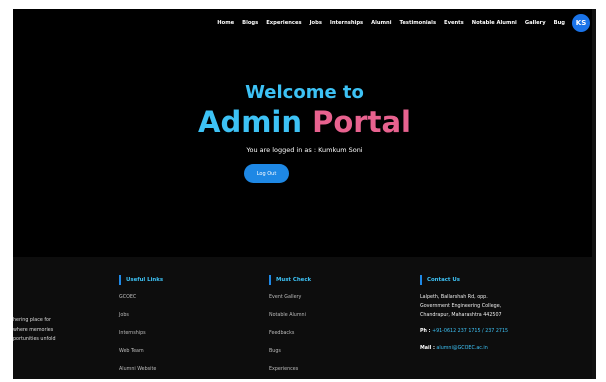 The height and width of the screenshot is (382, 606). Describe the element at coordinates (290, 372) in the screenshot. I see `link-experiences: Experiences` at that location.